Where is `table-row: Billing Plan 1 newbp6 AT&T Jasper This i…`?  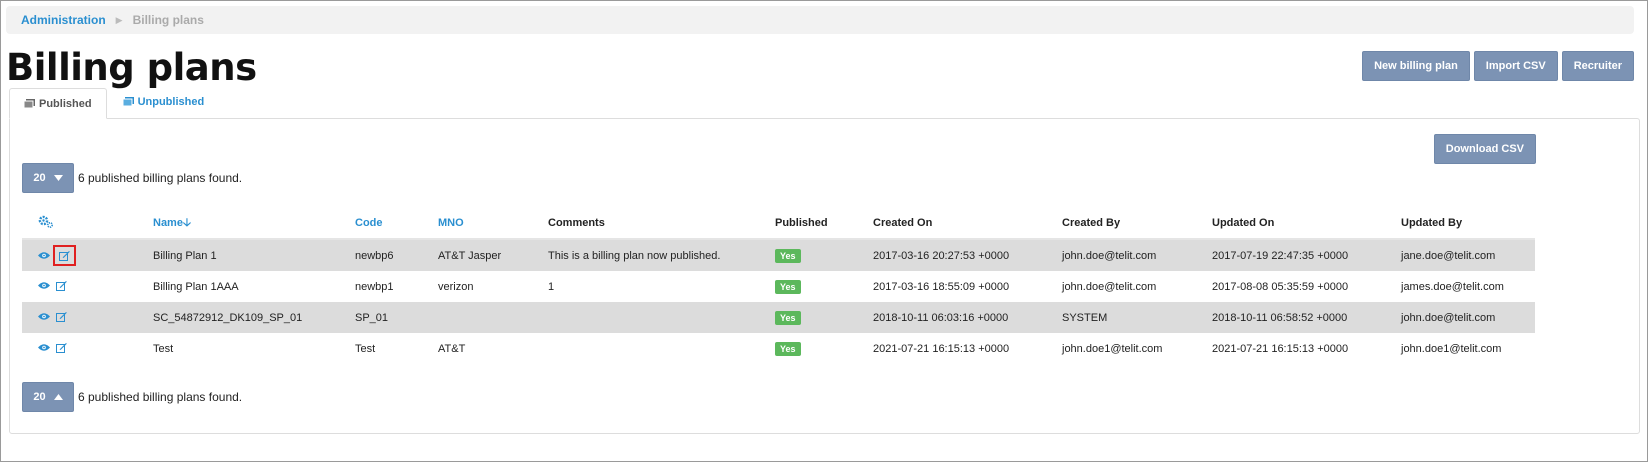 table-row: Billing Plan 1 newbp6 AT&T Jasper This i… is located at coordinates (778, 255).